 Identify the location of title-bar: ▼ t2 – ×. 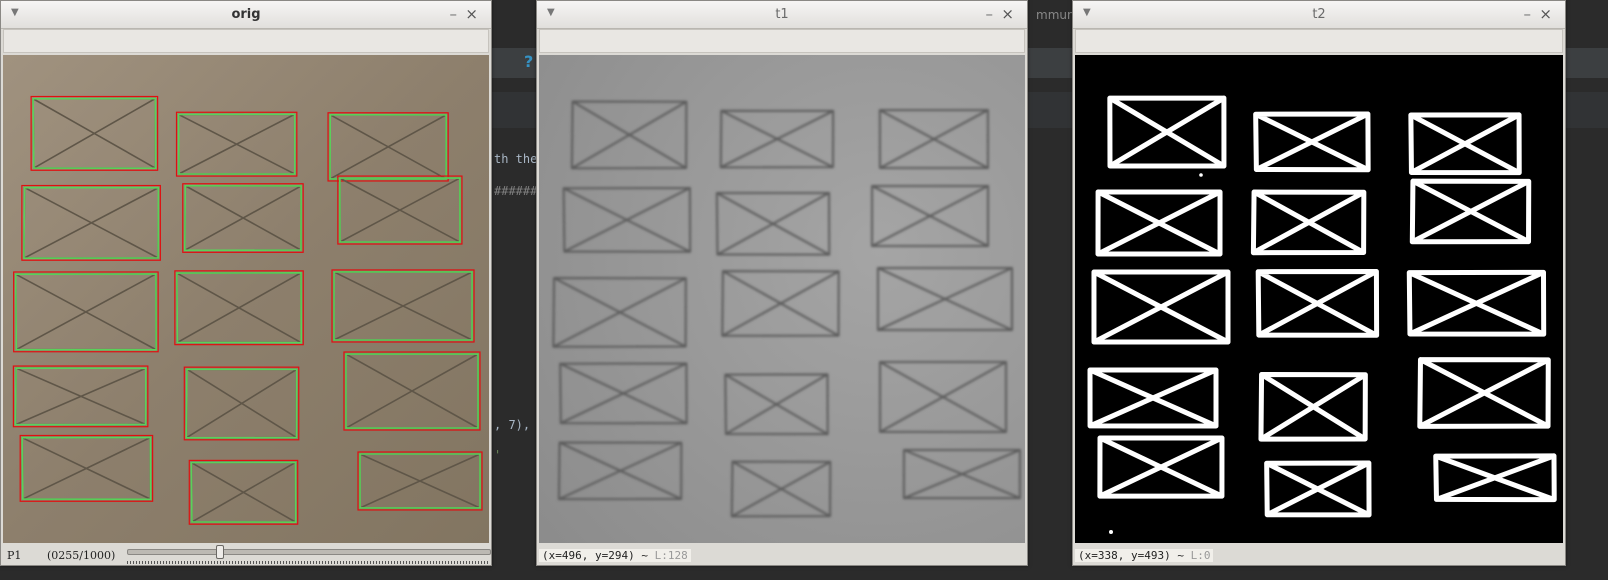
(1319, 15).